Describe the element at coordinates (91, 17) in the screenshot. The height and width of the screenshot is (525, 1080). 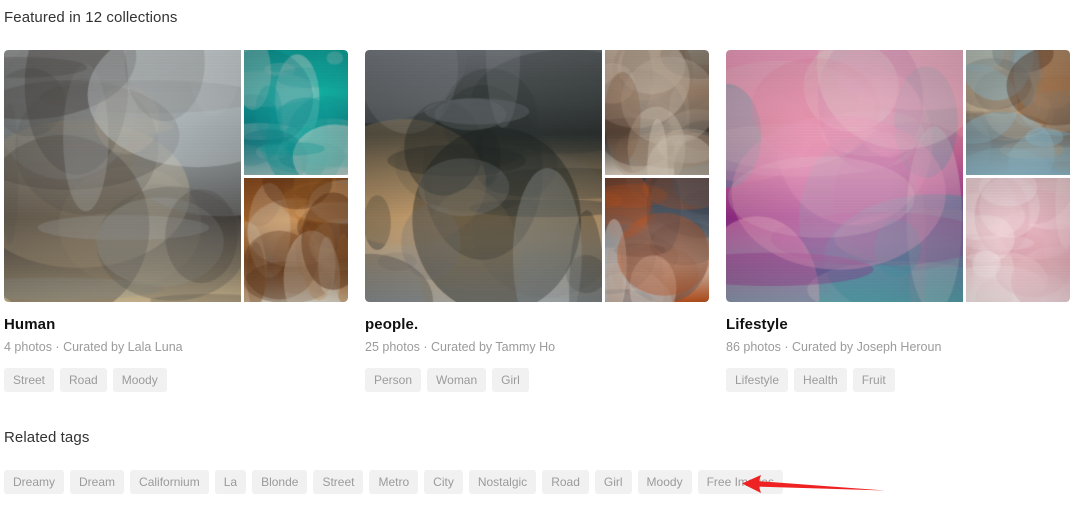
I see `featured-collections-heading: Featured in 12 collections` at that location.